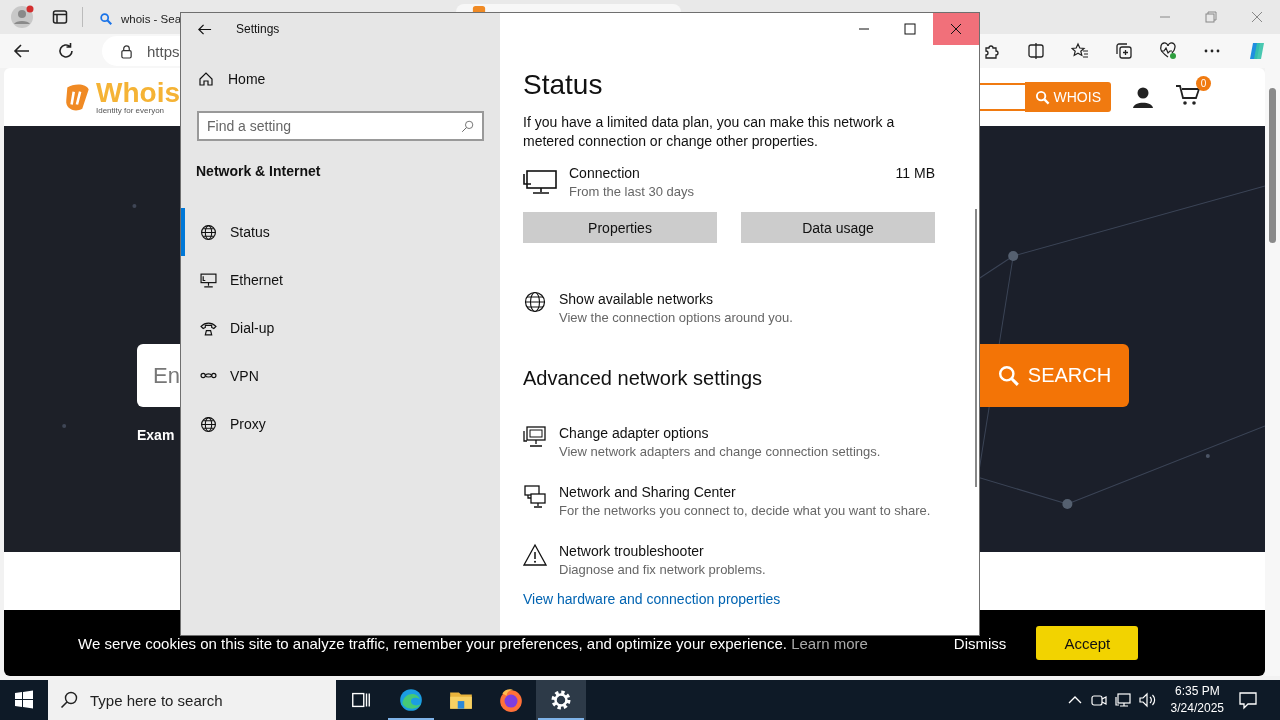 The image size is (1280, 720). What do you see at coordinates (745, 510) in the screenshot?
I see `item-description: For the networks you connect to, decide what you want to share.` at bounding box center [745, 510].